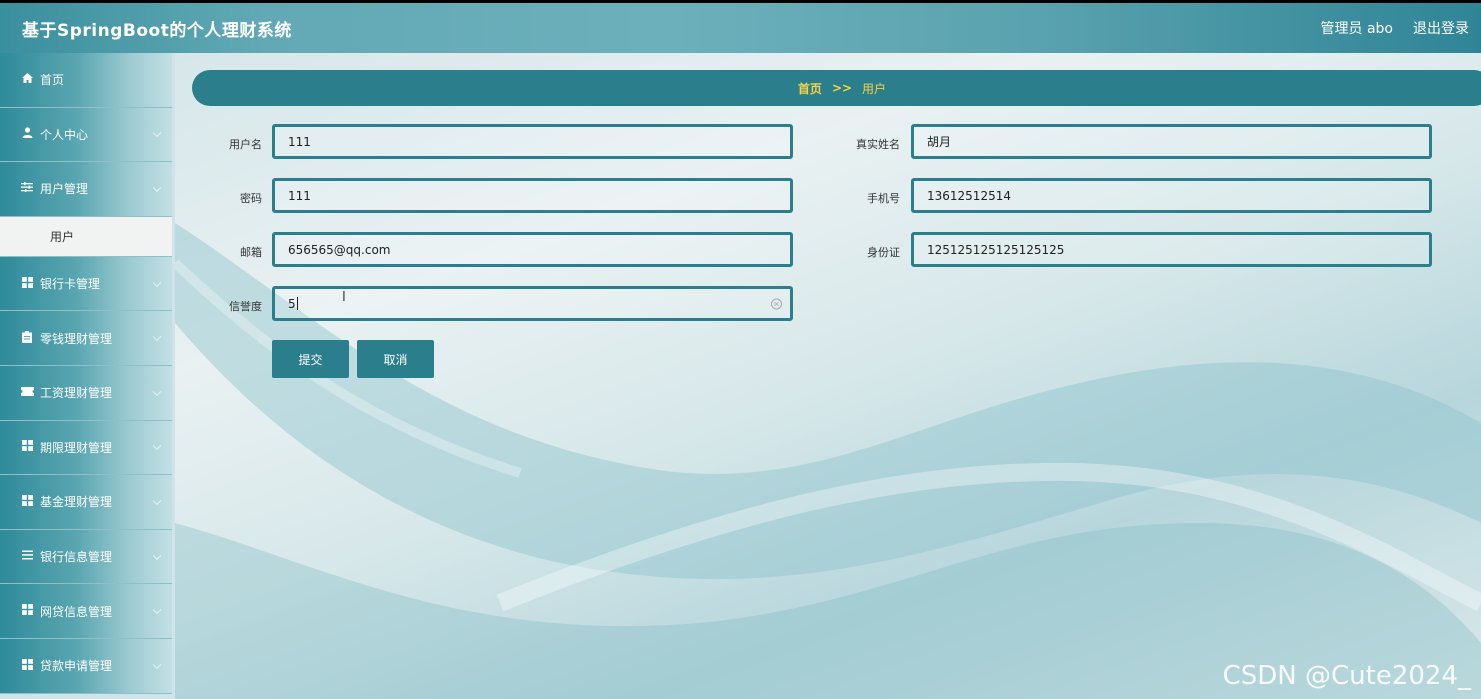 This screenshot has height=699, width=1481. I want to click on breadcrumb-current: 用户, so click(874, 88).